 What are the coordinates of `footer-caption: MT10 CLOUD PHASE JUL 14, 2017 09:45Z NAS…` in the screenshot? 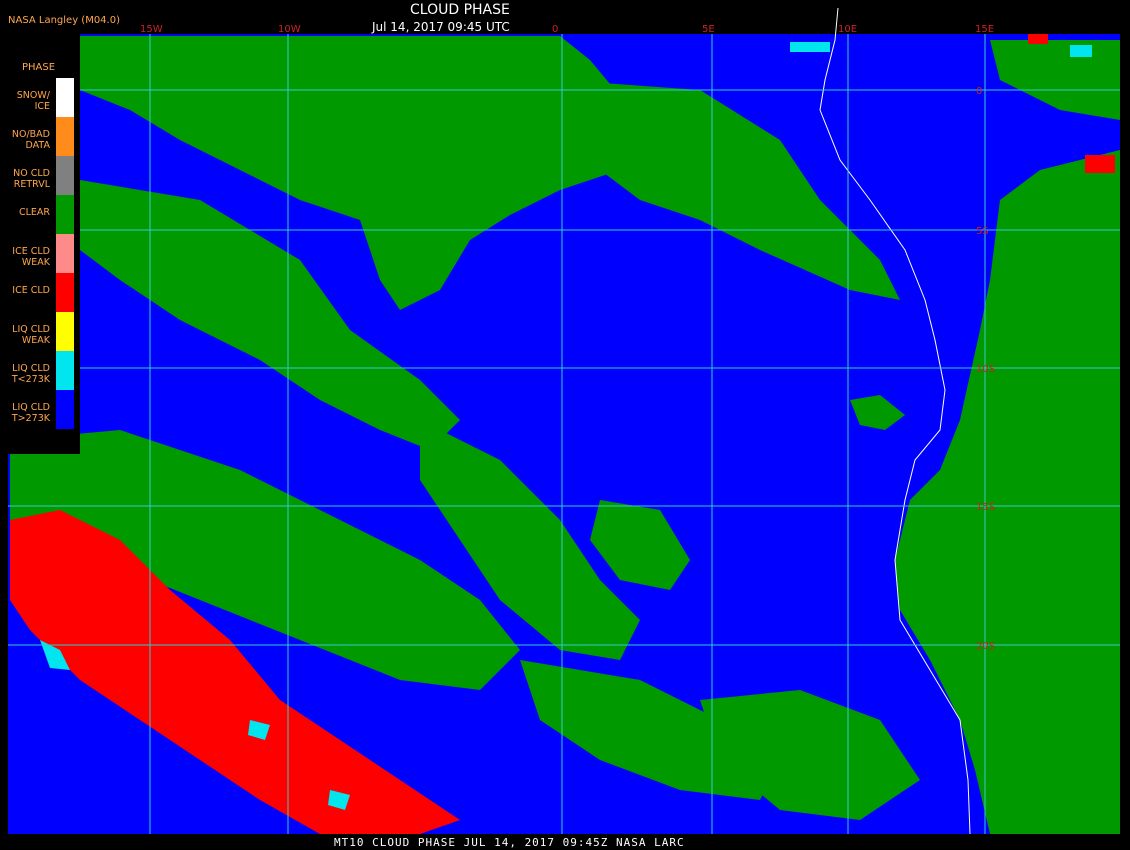 It's located at (509, 842).